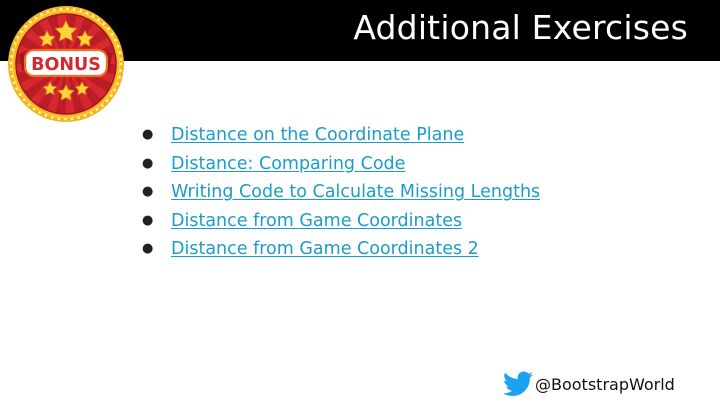  What do you see at coordinates (518, 383) in the screenshot?
I see `twitter-bird-icon` at bounding box center [518, 383].